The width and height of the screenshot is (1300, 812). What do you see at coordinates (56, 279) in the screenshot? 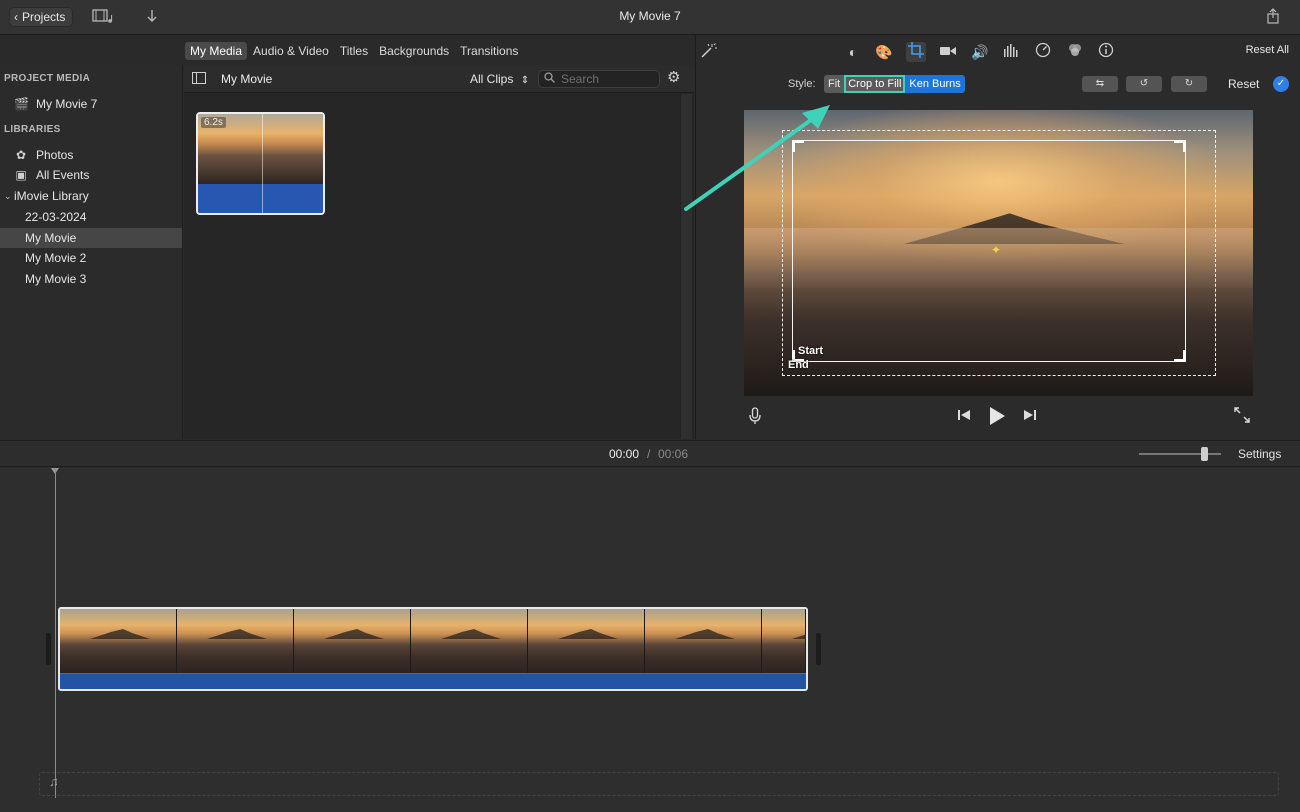
I see `sidebar-item-label: My Movie 3` at bounding box center [56, 279].